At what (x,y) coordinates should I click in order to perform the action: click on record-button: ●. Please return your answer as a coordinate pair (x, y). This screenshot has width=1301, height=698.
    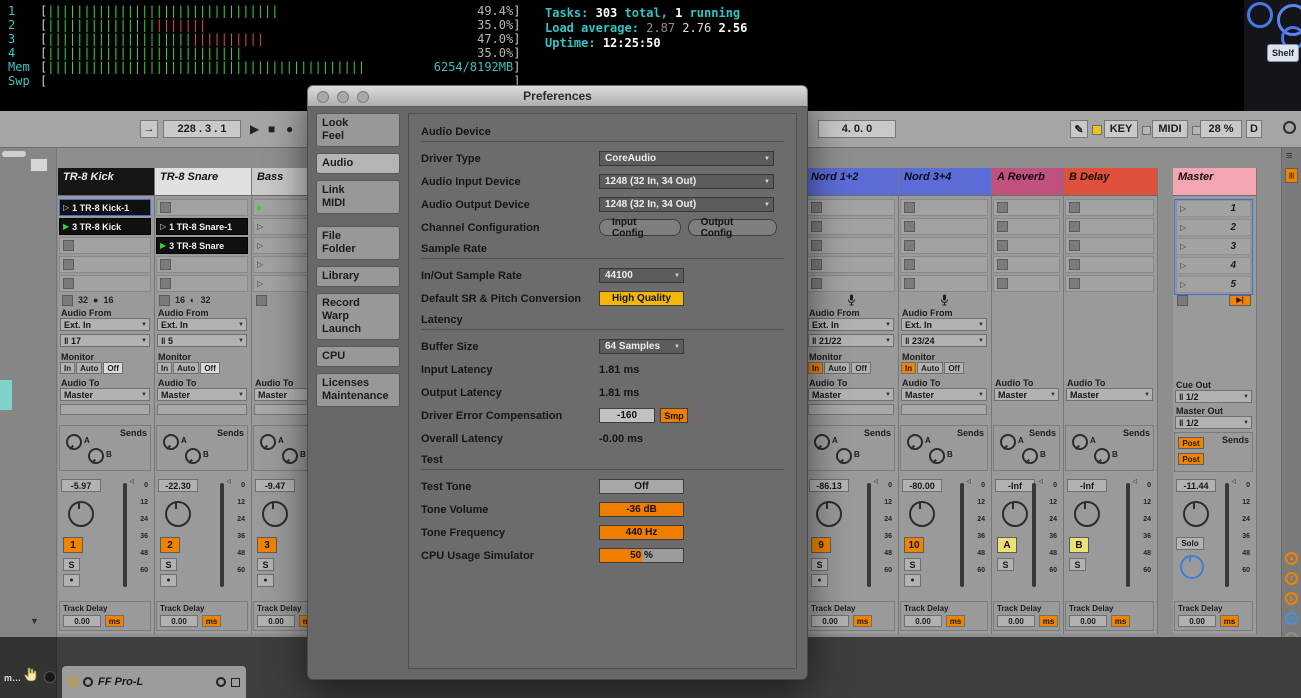
    Looking at the image, I should click on (289, 129).